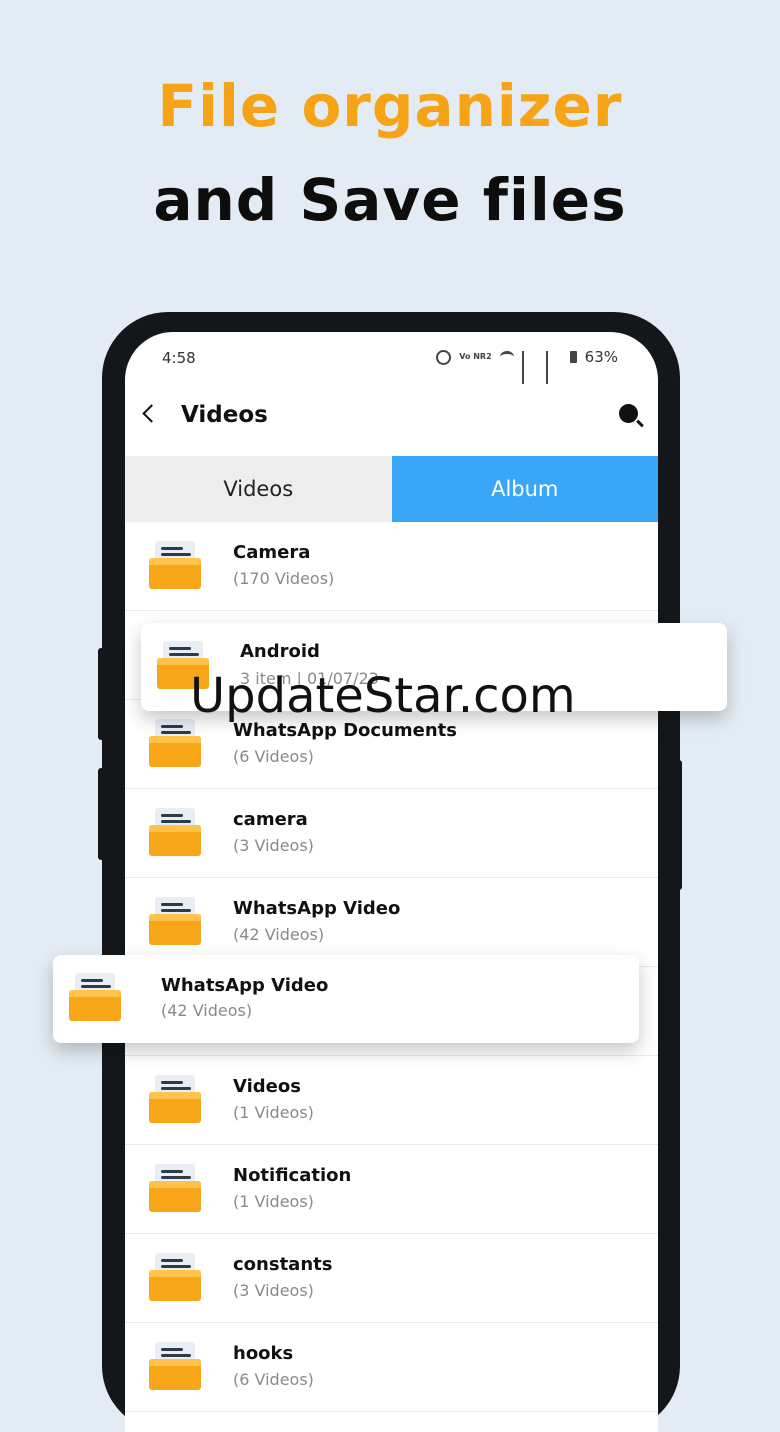 This screenshot has height=1432, width=780. I want to click on page-title: Videos, so click(224, 415).